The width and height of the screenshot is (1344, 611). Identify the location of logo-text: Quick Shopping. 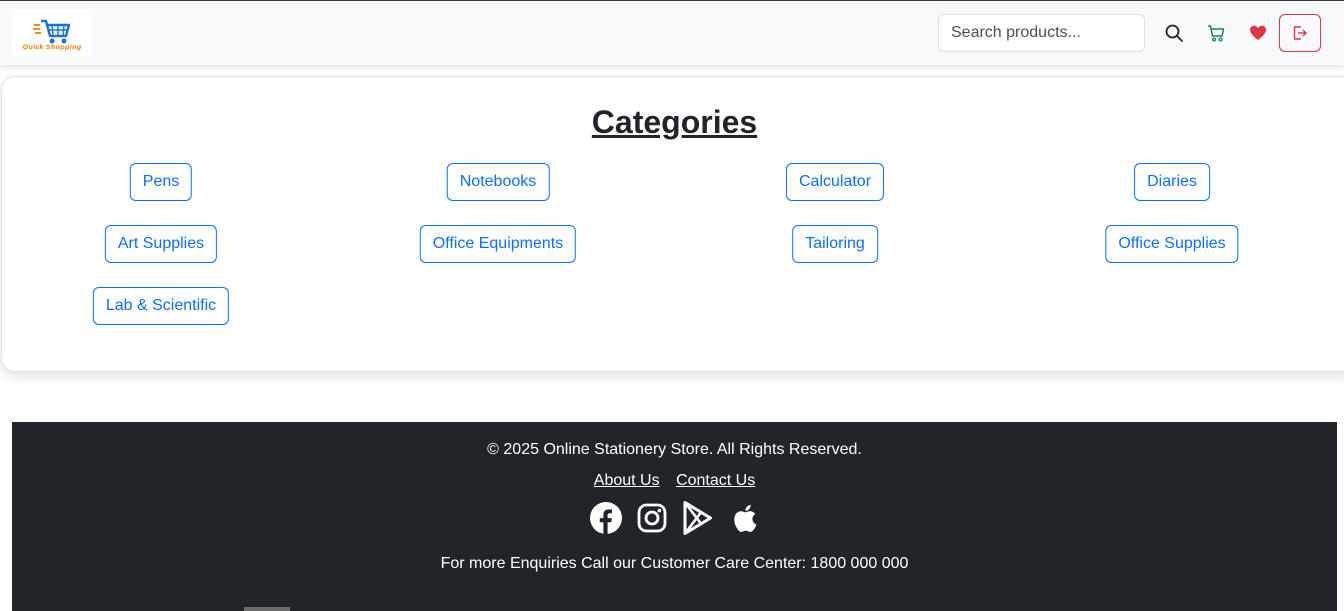
(52, 46).